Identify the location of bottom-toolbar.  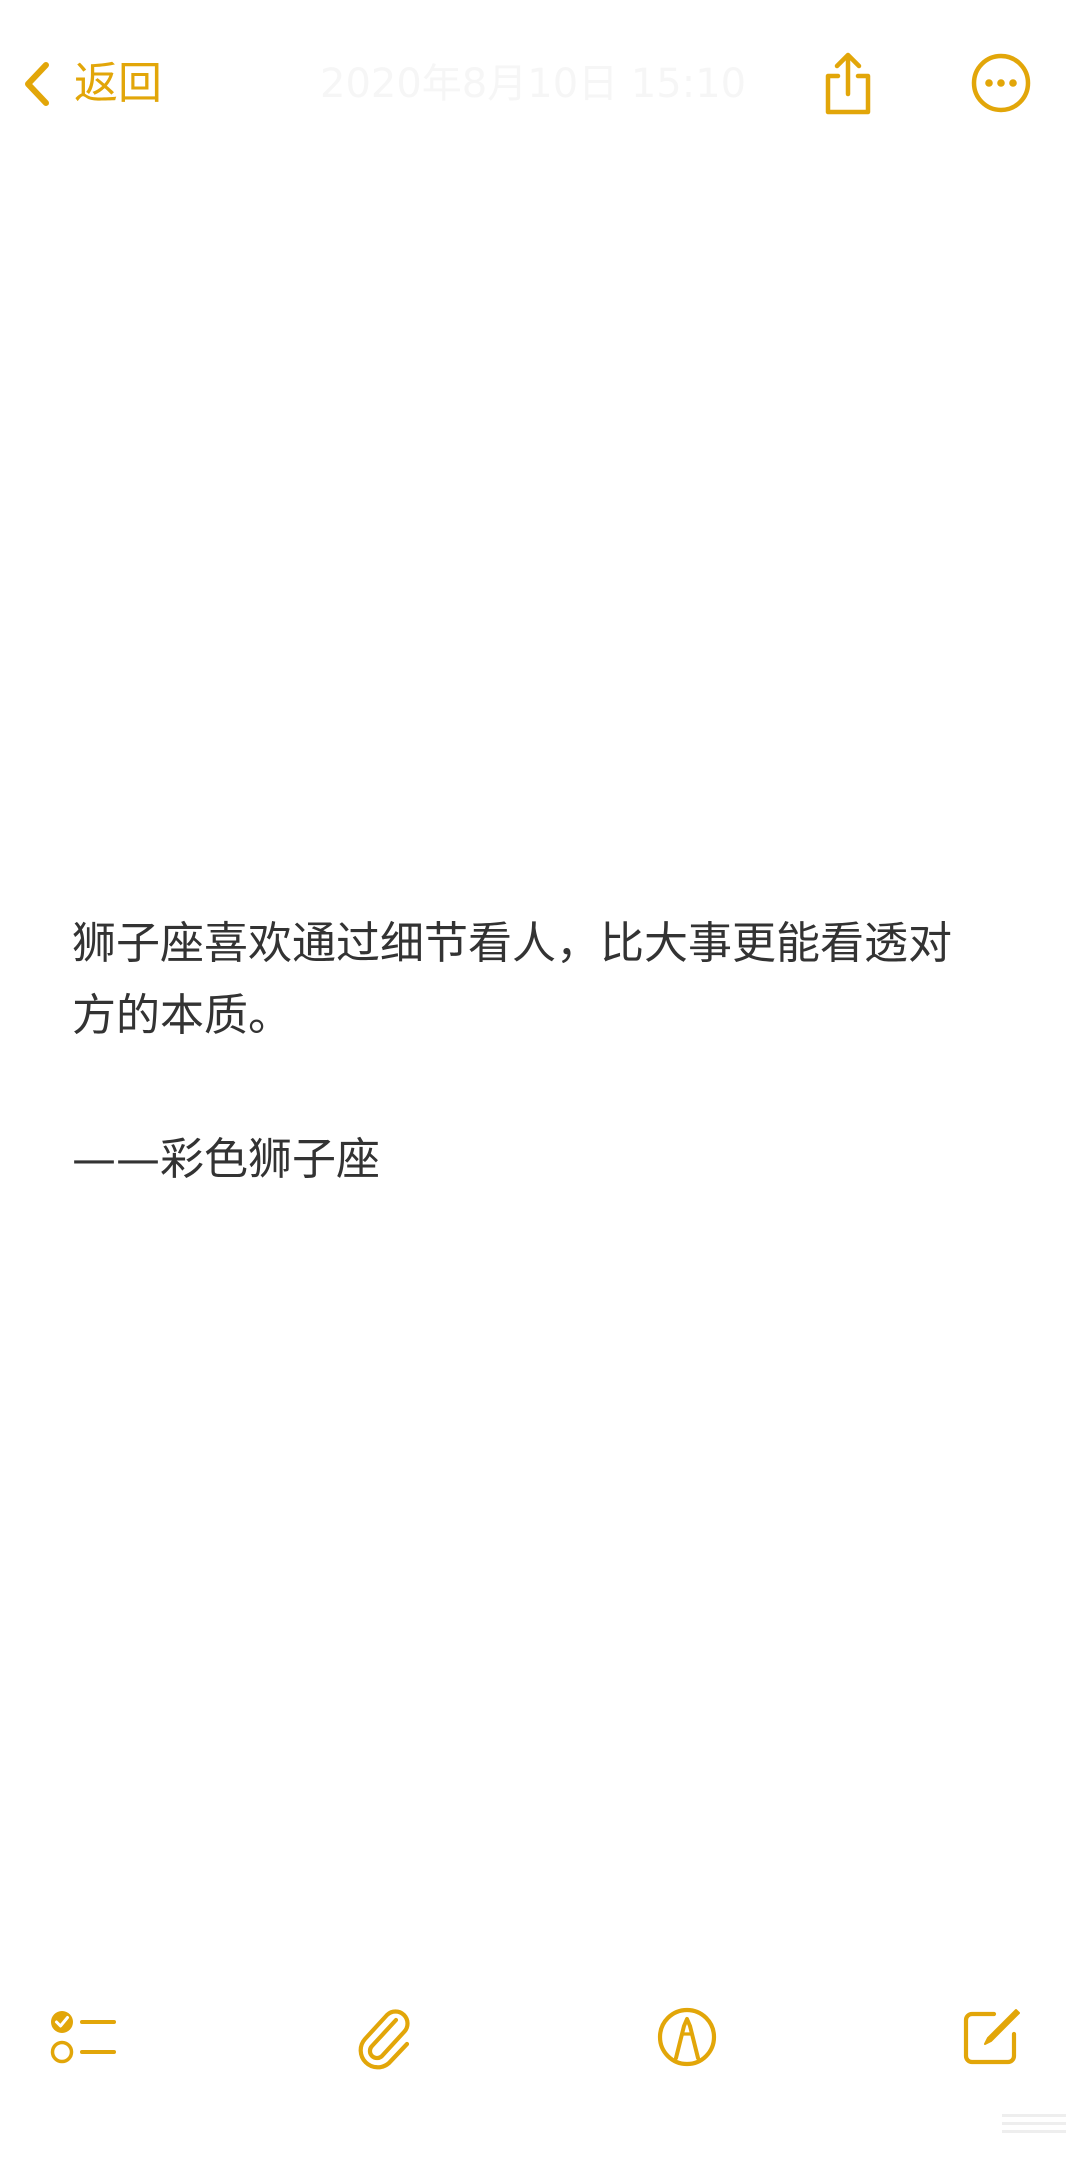
(540, 2050).